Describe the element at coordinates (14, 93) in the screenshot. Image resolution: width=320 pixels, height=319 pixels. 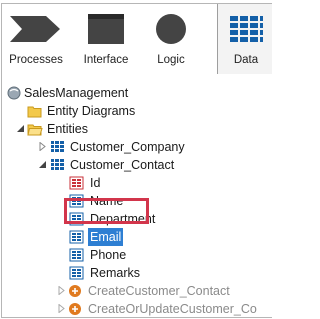
I see `module-icon` at that location.